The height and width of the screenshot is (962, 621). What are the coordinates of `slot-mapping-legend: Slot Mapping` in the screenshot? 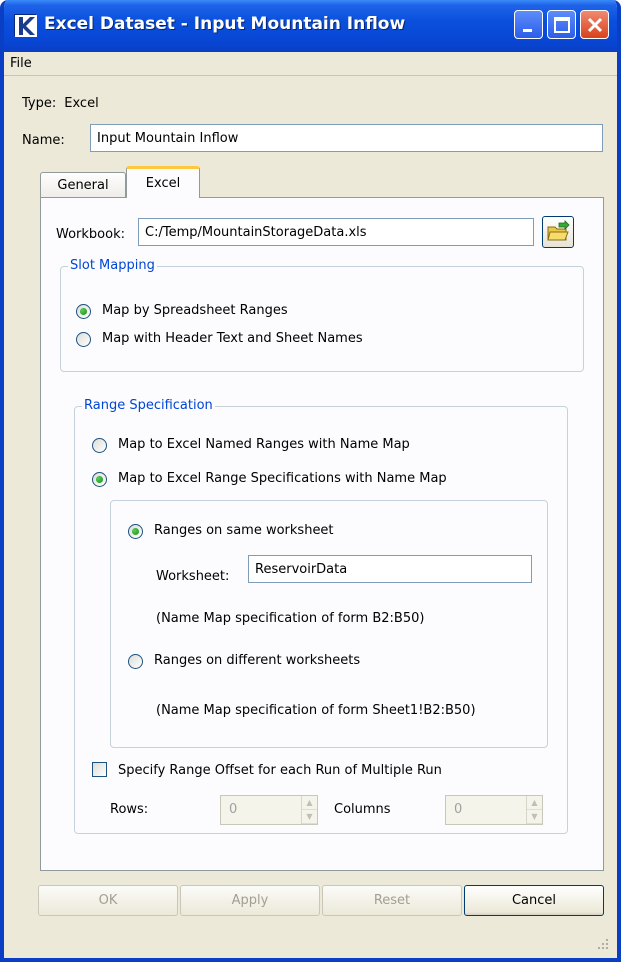 It's located at (112, 265).